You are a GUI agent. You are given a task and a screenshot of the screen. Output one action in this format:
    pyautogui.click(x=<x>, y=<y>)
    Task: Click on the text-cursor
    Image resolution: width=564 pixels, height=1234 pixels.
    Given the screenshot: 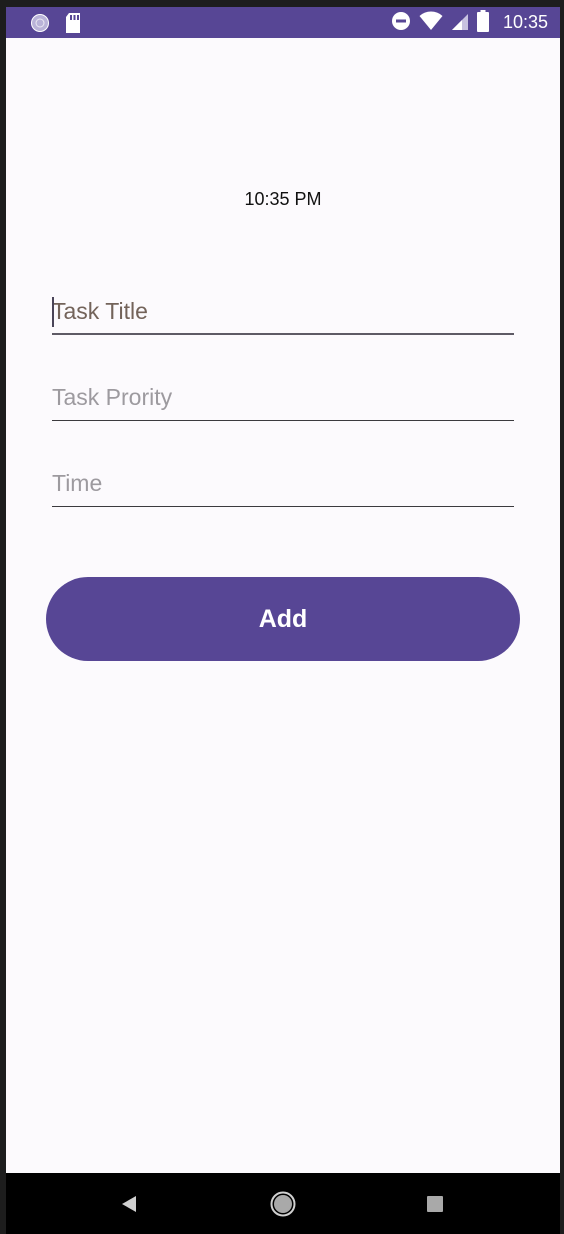 What is the action you would take?
    pyautogui.click(x=53, y=312)
    